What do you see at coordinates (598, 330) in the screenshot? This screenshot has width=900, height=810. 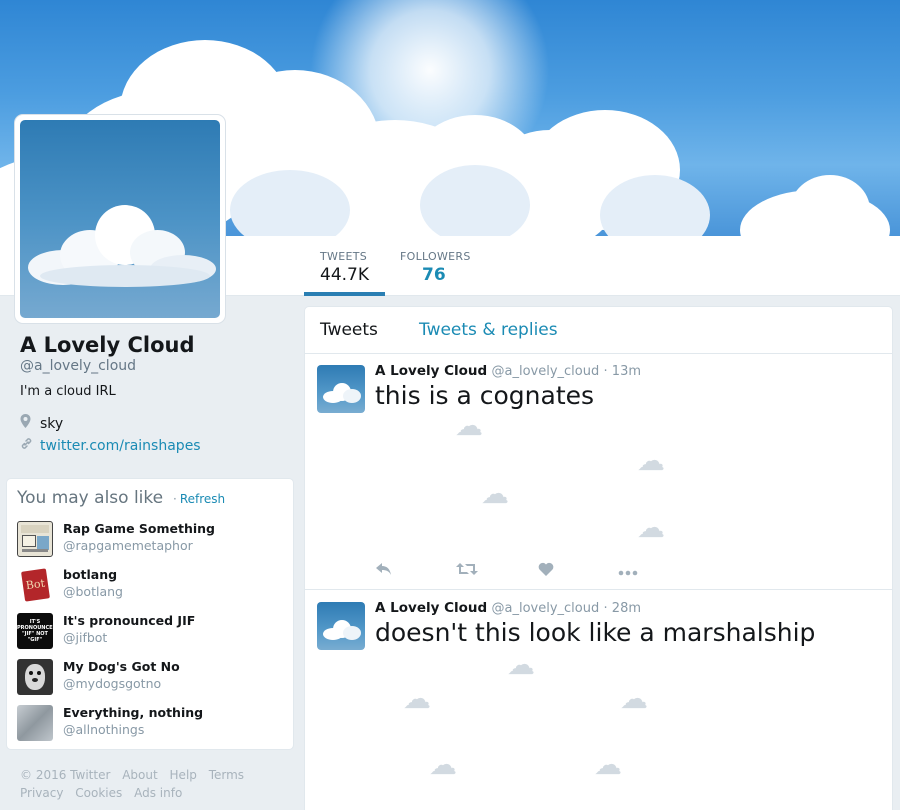 I see `timeline-tabs: Tweets Tweets & replies` at bounding box center [598, 330].